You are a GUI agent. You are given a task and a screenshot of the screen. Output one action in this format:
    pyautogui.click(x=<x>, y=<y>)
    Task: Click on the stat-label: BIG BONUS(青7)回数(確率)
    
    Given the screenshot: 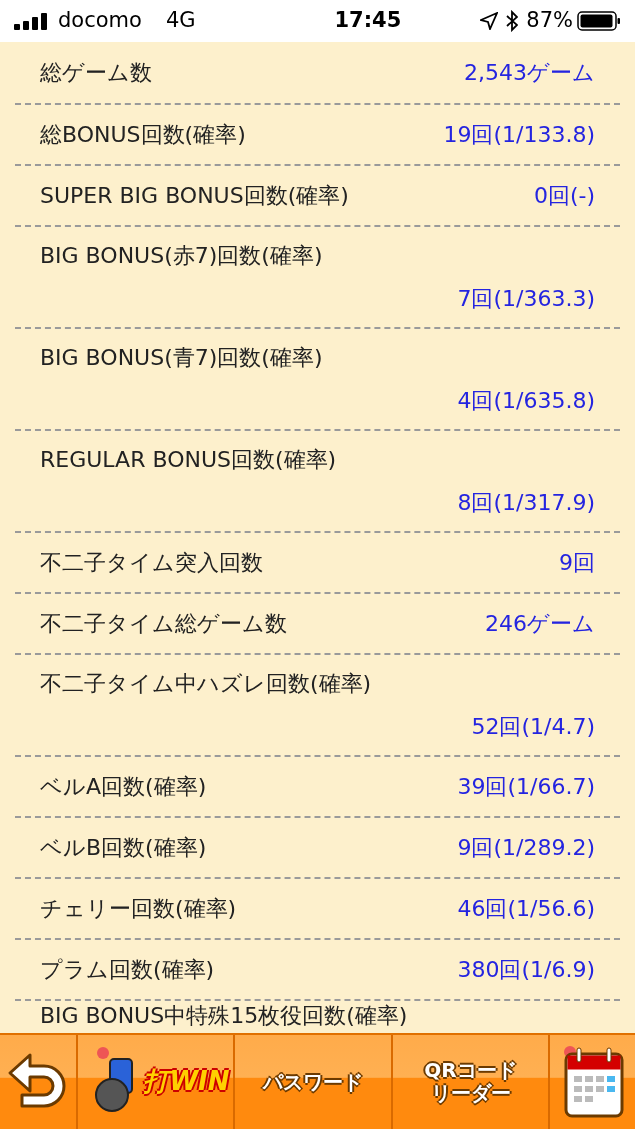 What is the action you would take?
    pyautogui.click(x=181, y=358)
    